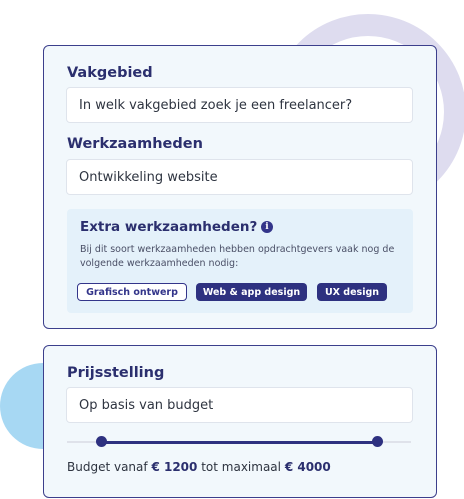  Describe the element at coordinates (148, 177) in the screenshot. I see `tasks-input-value: Ontwikkeling website` at that location.